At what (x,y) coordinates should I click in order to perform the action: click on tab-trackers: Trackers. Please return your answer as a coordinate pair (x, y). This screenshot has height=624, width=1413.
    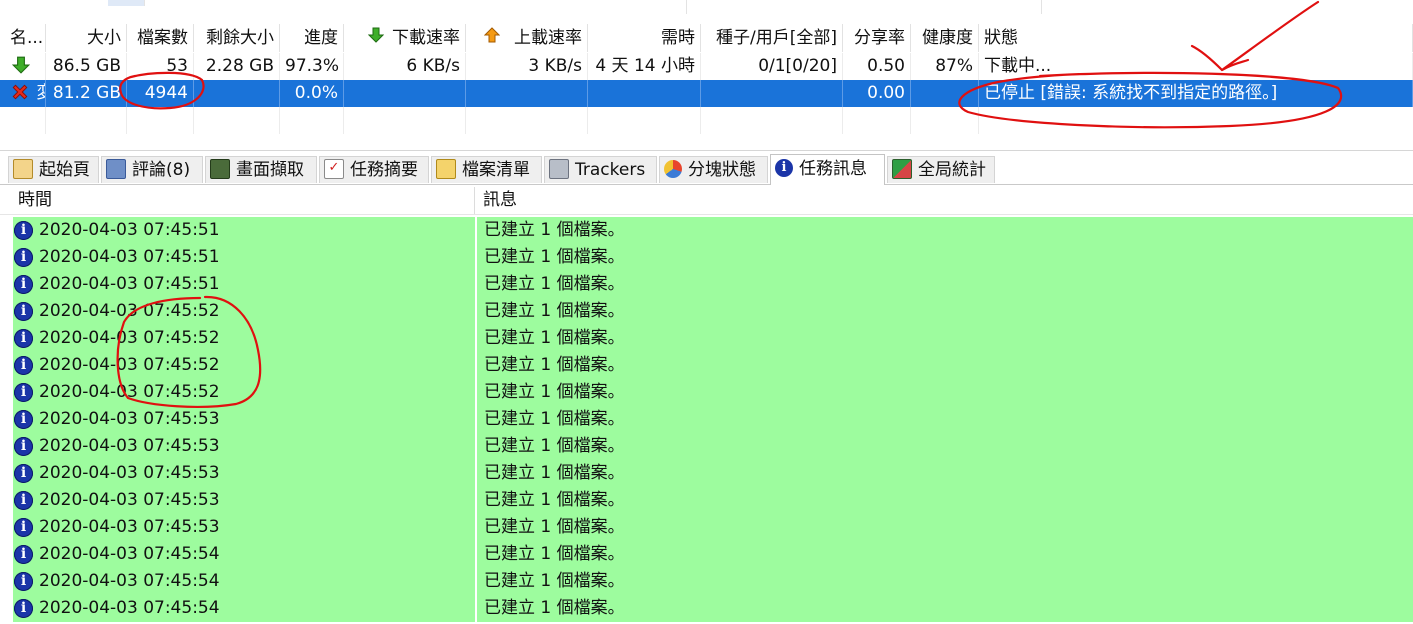
    Looking at the image, I should click on (600, 169).